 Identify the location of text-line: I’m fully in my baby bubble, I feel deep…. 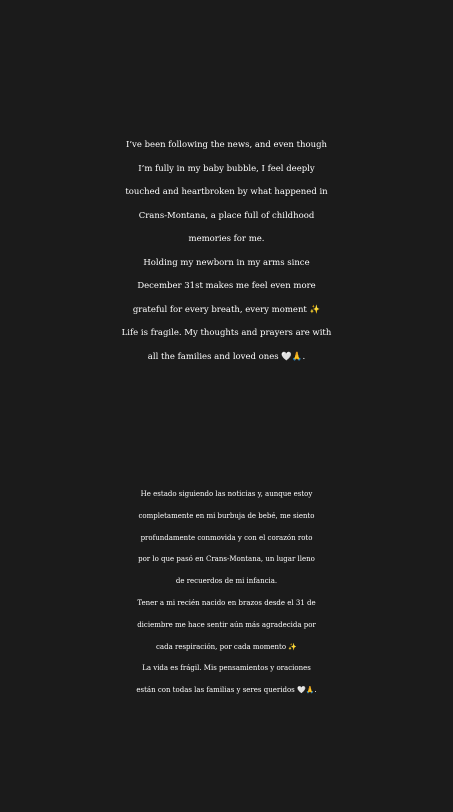
(226, 168).